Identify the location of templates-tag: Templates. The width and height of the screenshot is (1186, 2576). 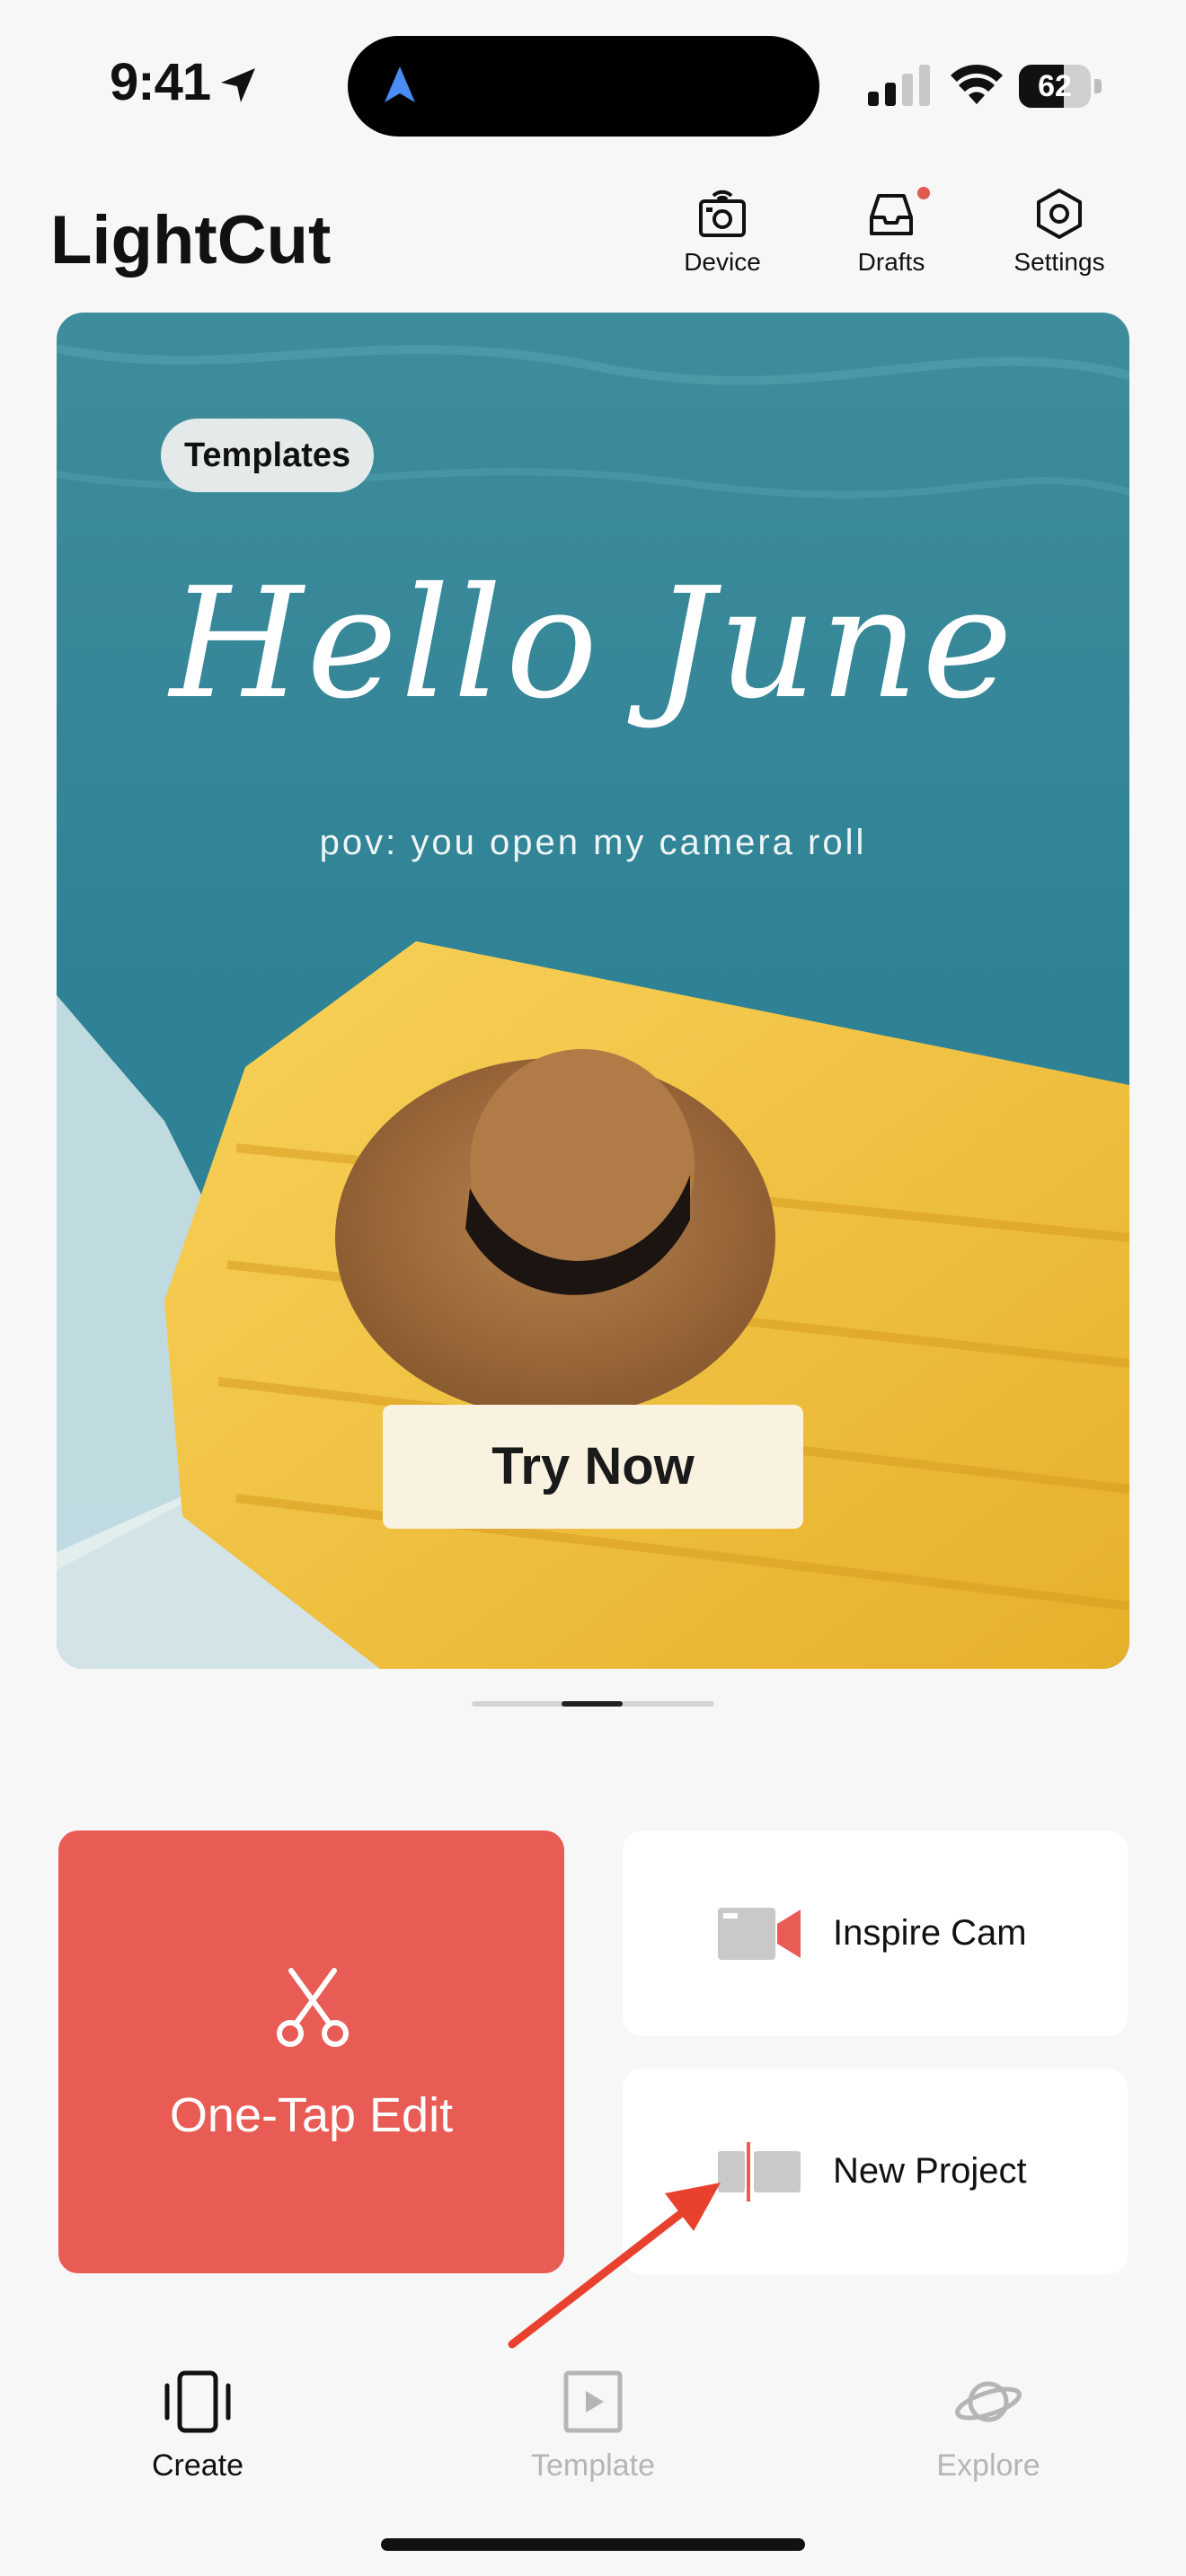
(268, 455).